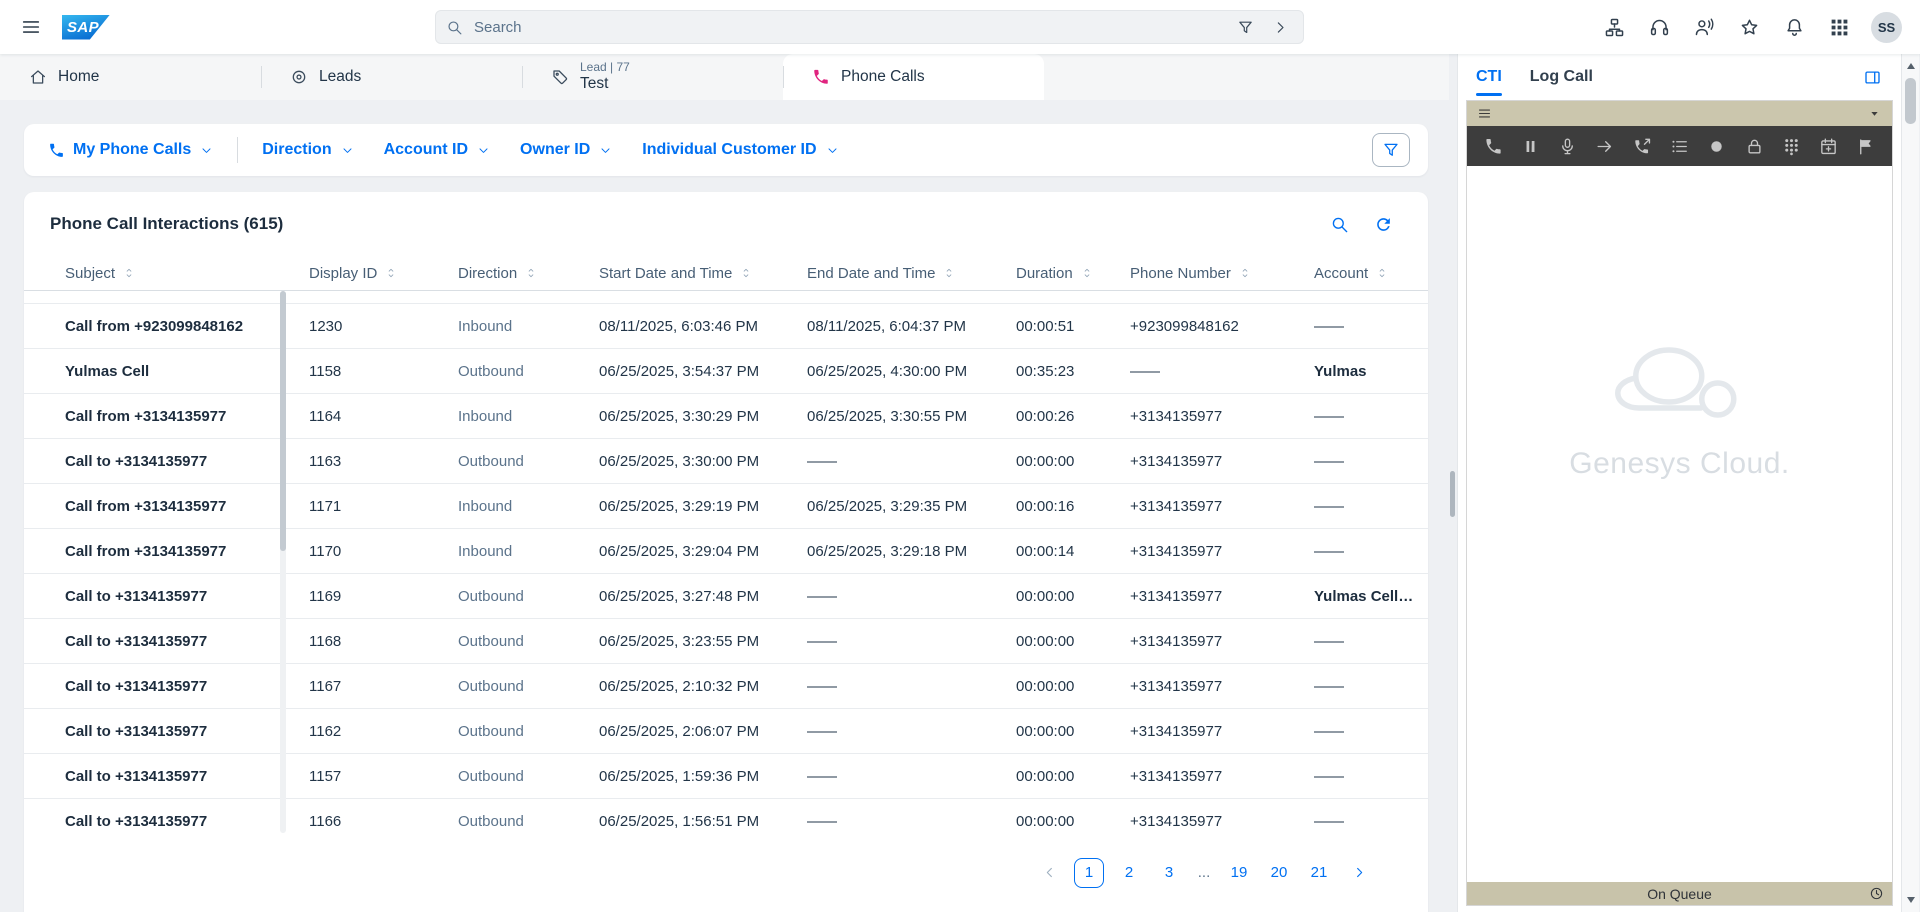  What do you see at coordinates (1180, 273) in the screenshot?
I see `column-label: Phone Number` at bounding box center [1180, 273].